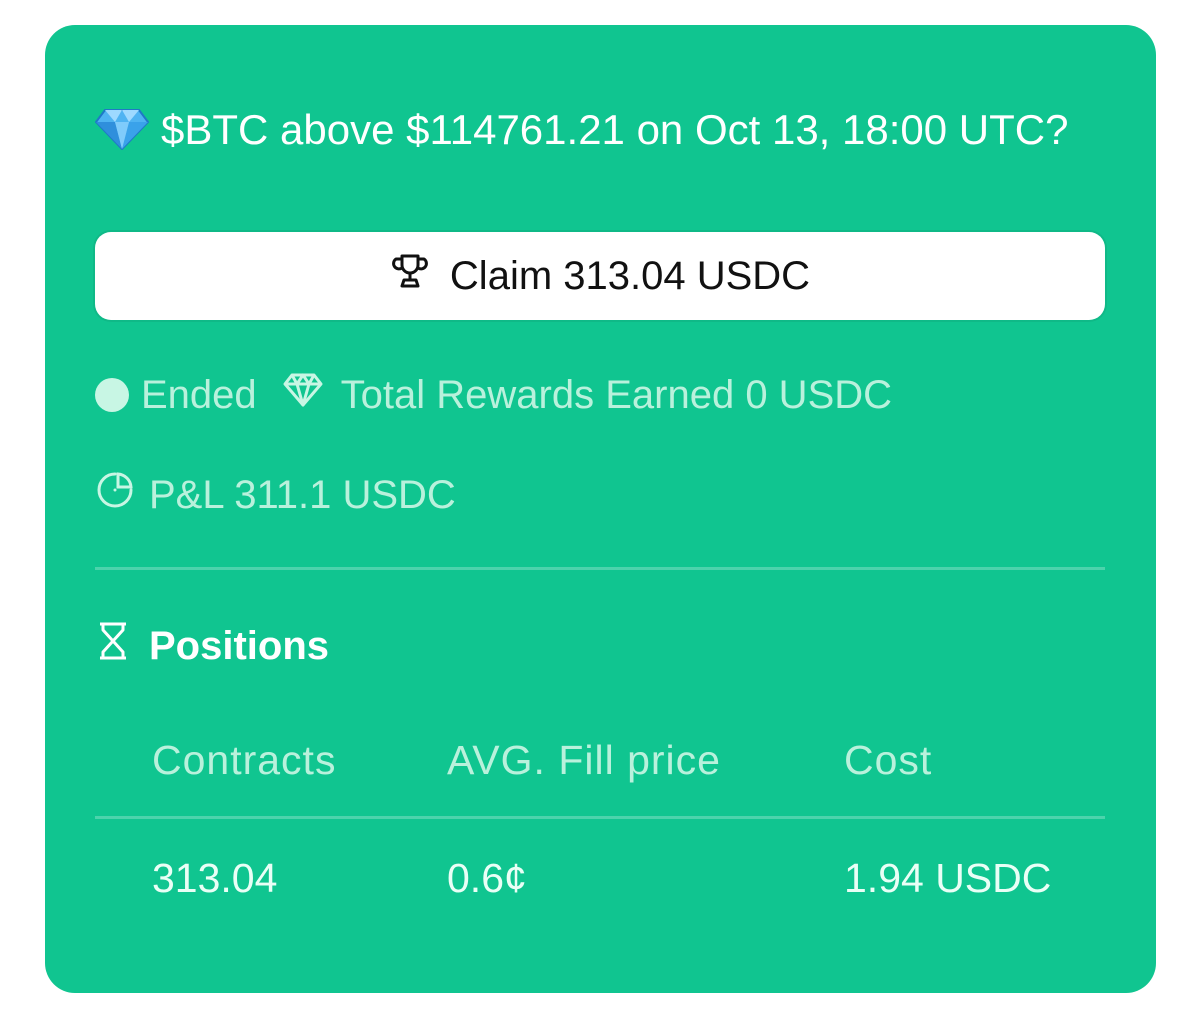  I want to click on rewards-label: Total Rewards Earned 0 USDC, so click(616, 394).